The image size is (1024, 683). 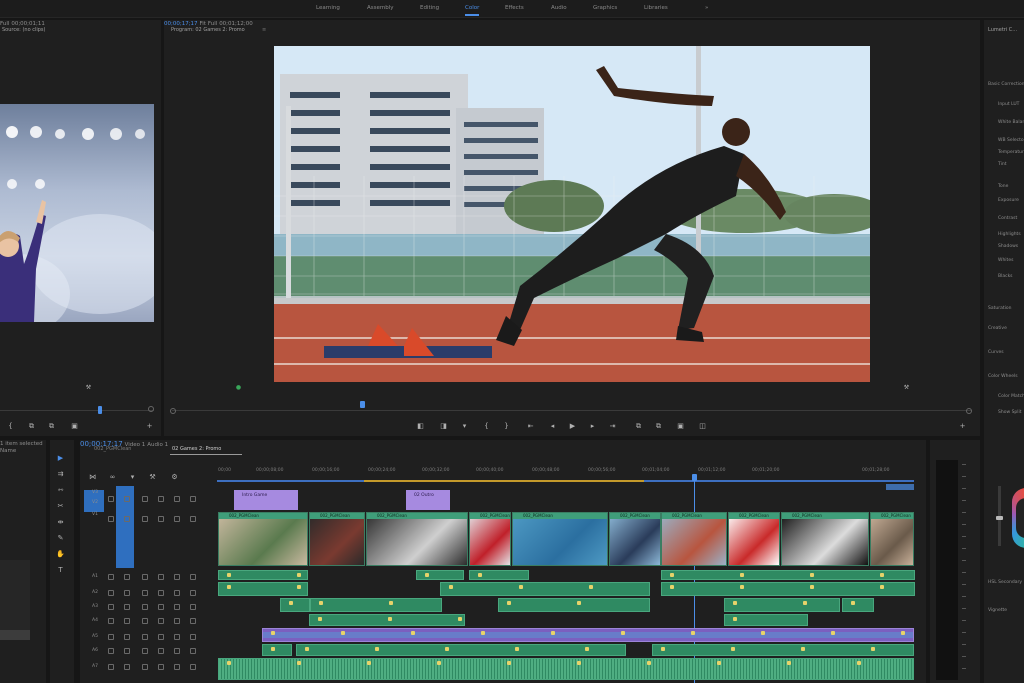 What do you see at coordinates (15, 600) in the screenshot?
I see `project-item-thumb` at bounding box center [15, 600].